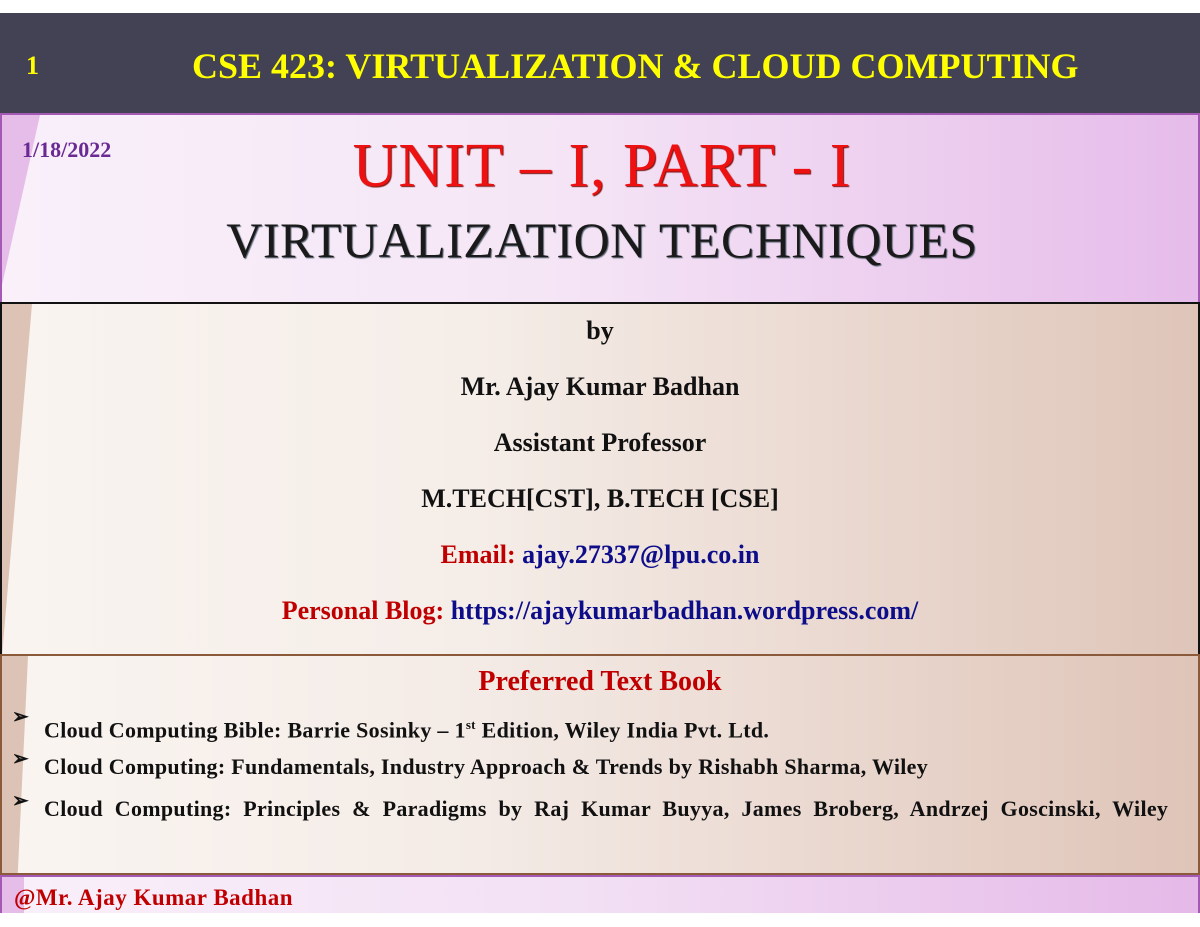 Image resolution: width=1200 pixels, height=927 pixels. I want to click on superscript: st, so click(470, 724).